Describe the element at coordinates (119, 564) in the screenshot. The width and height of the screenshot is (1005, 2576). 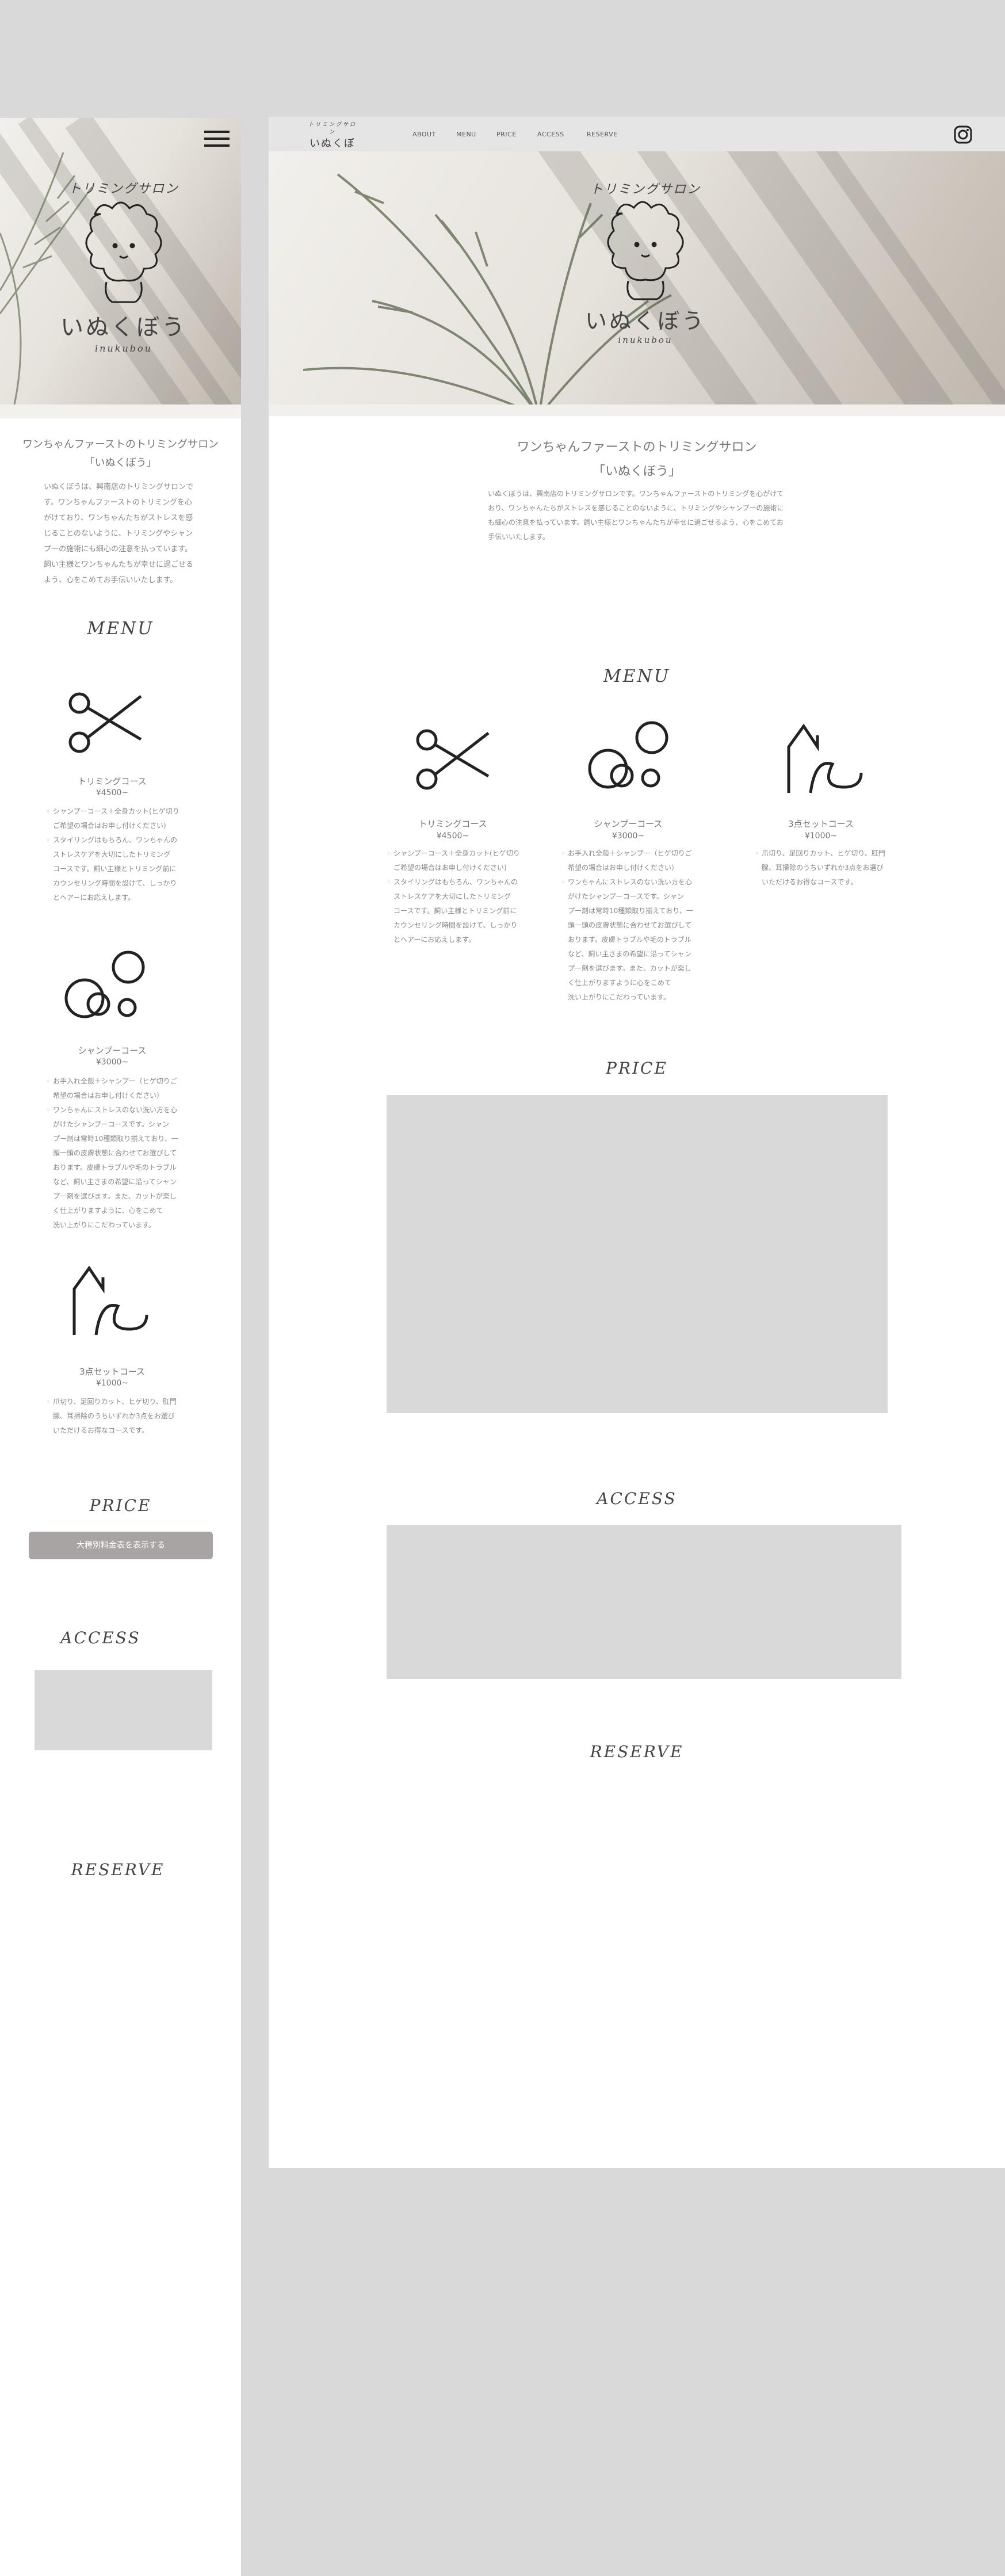
I see `description-line: 飼い主様とワンちゃんたちが幸せに過ごせる` at that location.